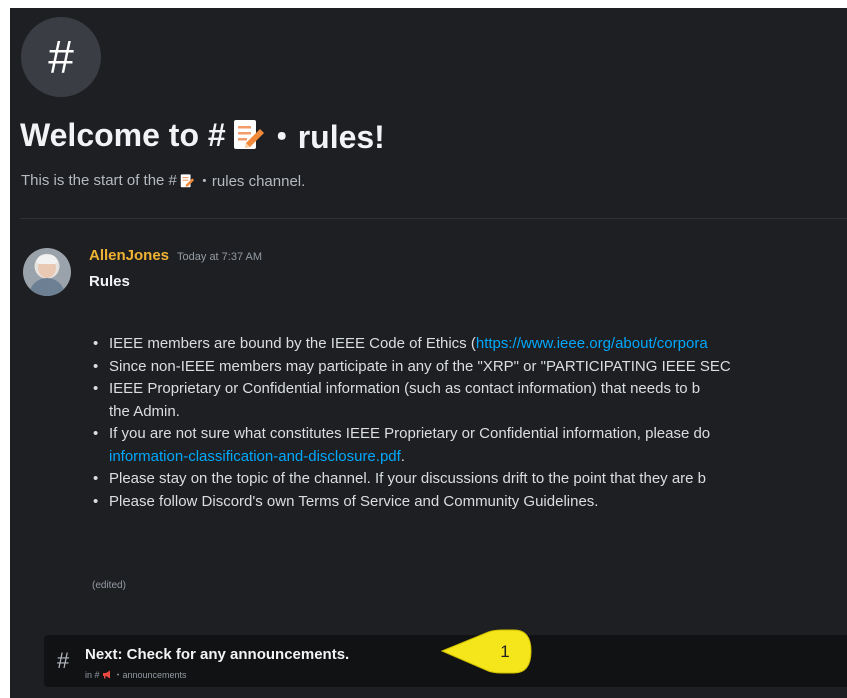 This screenshot has height=698, width=847. I want to click on ethics-link: https://www.ieee.org/about/corpora, so click(592, 343).